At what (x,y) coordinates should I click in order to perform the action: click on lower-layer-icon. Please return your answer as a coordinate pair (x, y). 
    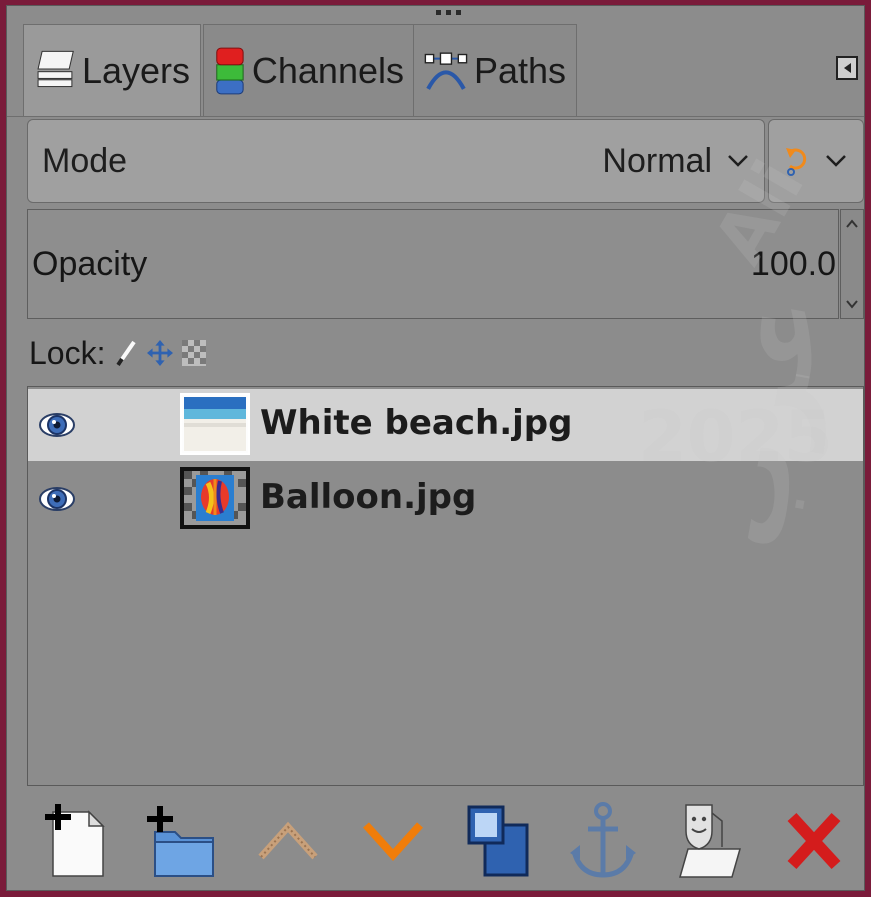
    Looking at the image, I should click on (392, 841).